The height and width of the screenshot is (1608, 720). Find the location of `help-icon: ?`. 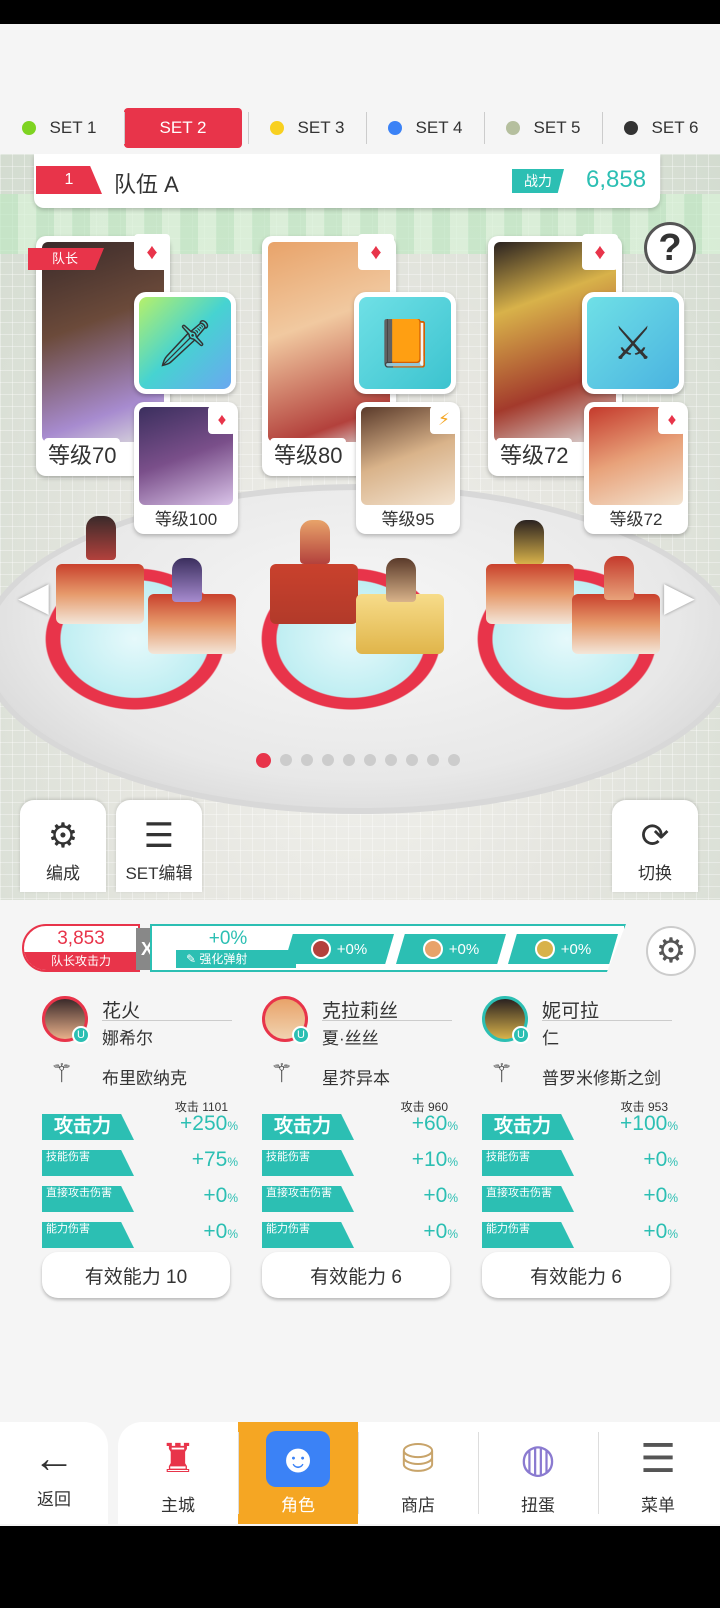

help-icon: ? is located at coordinates (670, 248).